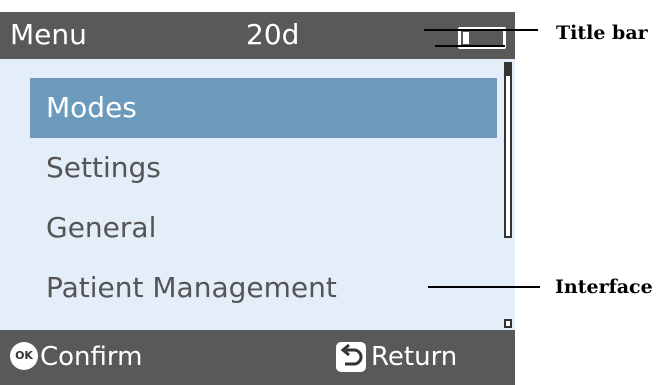 Image resolution: width=666 pixels, height=385 pixels. What do you see at coordinates (508, 70) in the screenshot?
I see `scrollbar-thumb` at bounding box center [508, 70].